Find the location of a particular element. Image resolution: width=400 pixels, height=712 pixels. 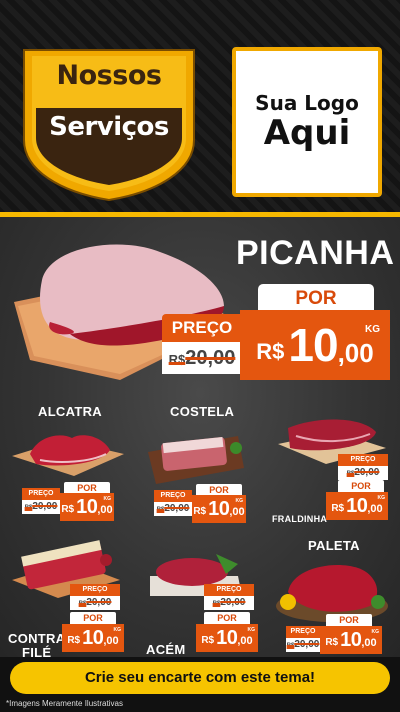

costela-image is located at coordinates (196, 460).